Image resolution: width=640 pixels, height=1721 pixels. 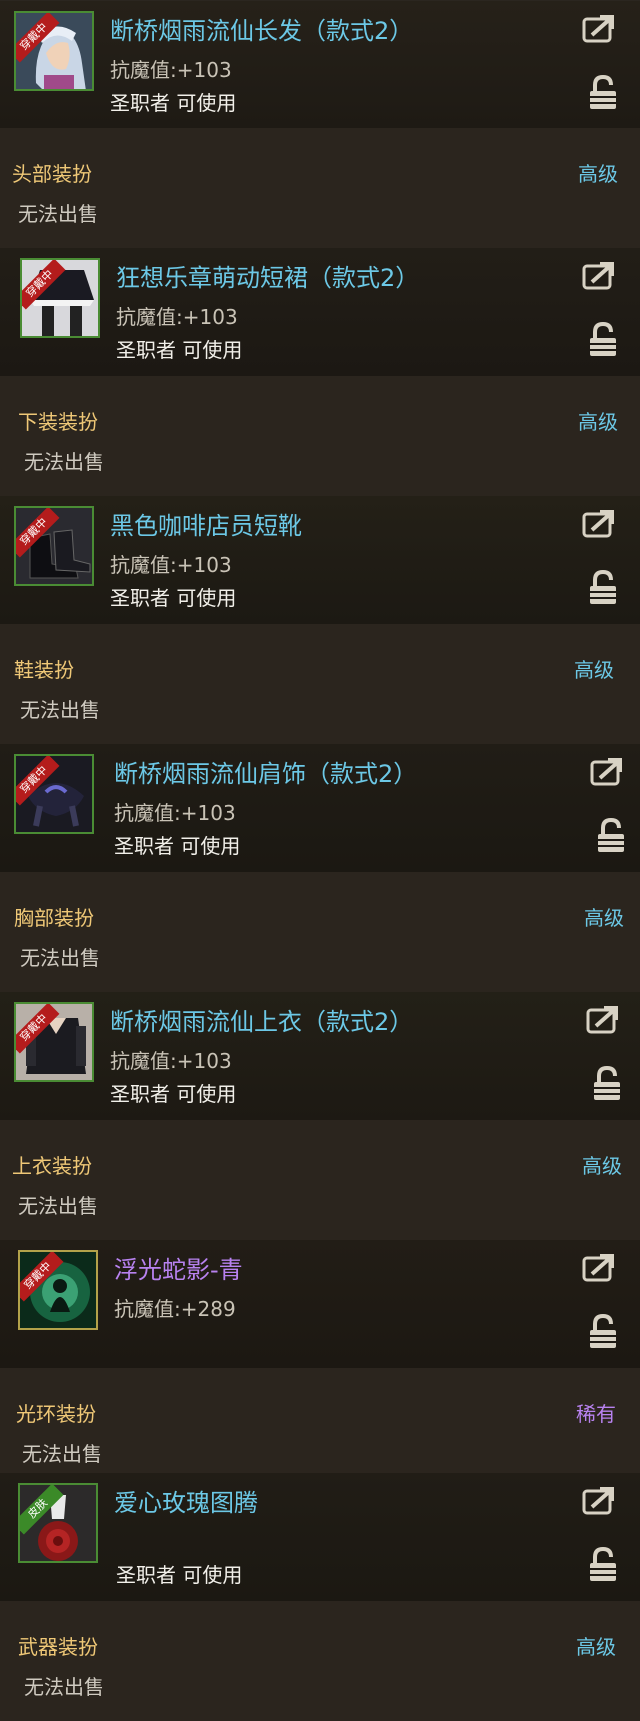 I want to click on slot-type: 武器装扮, so click(x=58, y=1647).